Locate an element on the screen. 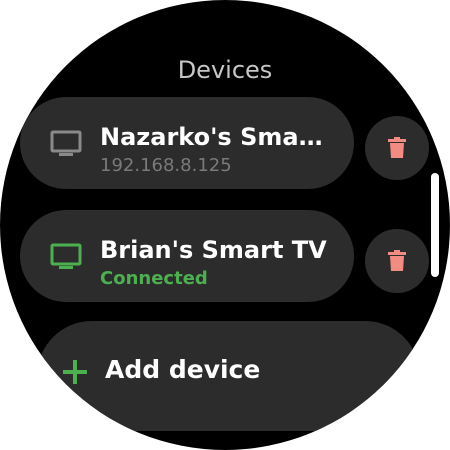 This screenshot has height=450, width=450. scrollbar is located at coordinates (435, 225).